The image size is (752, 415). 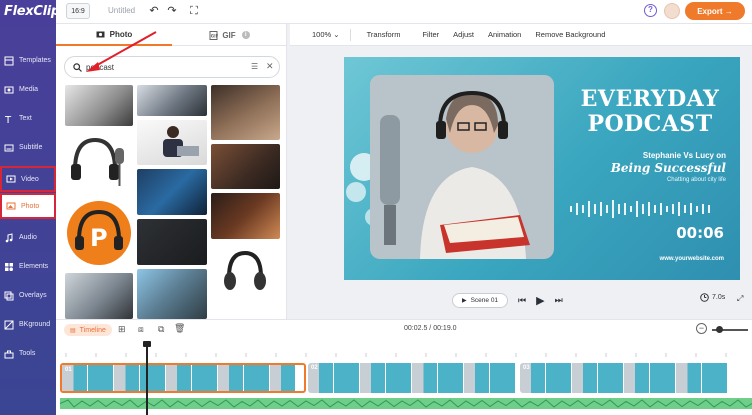 I want to click on sidebar-item-elements: Elements, so click(x=28, y=266).